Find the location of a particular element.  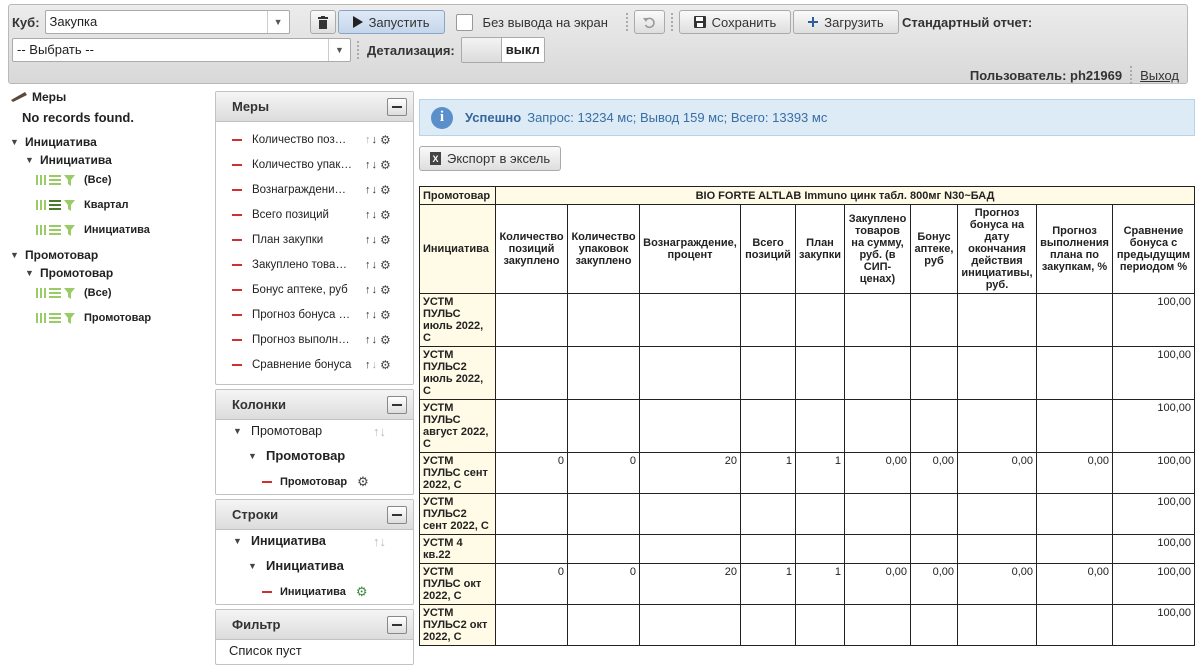

user-info: Пользователь: ph21969 Выход is located at coordinates (1074, 75).